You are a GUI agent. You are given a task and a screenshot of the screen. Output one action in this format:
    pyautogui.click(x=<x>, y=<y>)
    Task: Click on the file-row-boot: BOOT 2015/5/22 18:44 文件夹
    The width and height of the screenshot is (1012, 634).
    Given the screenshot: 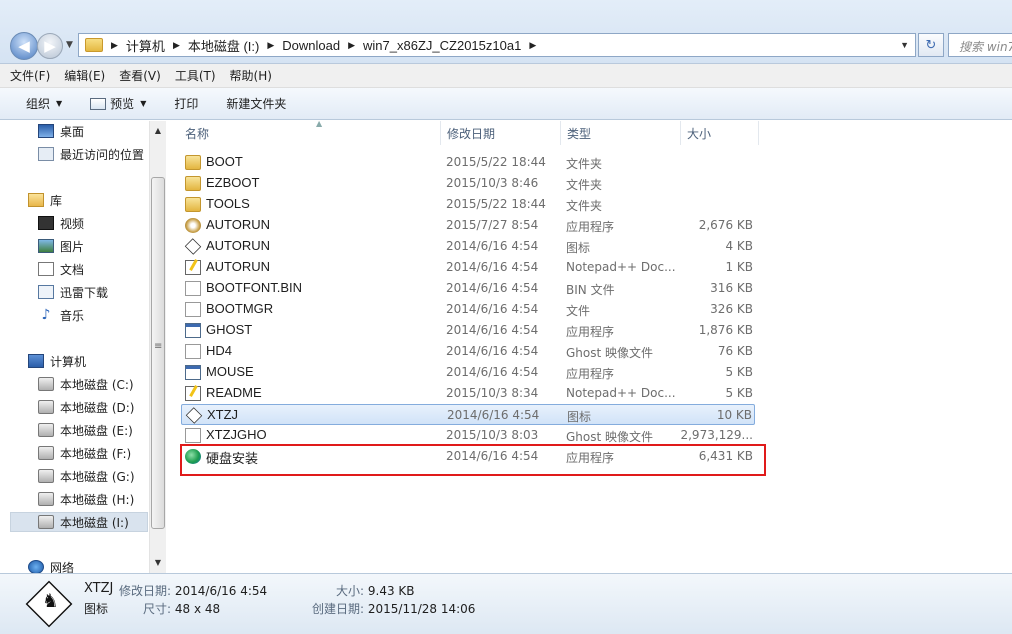 What is the action you would take?
    pyautogui.click(x=468, y=162)
    